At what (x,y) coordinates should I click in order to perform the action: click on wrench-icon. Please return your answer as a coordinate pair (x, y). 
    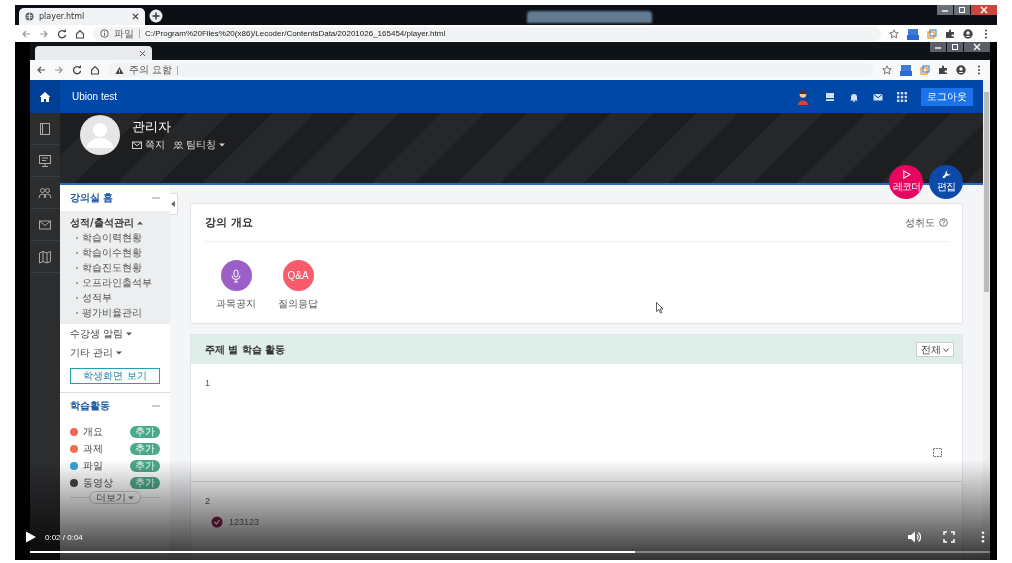
    Looking at the image, I should click on (946, 174).